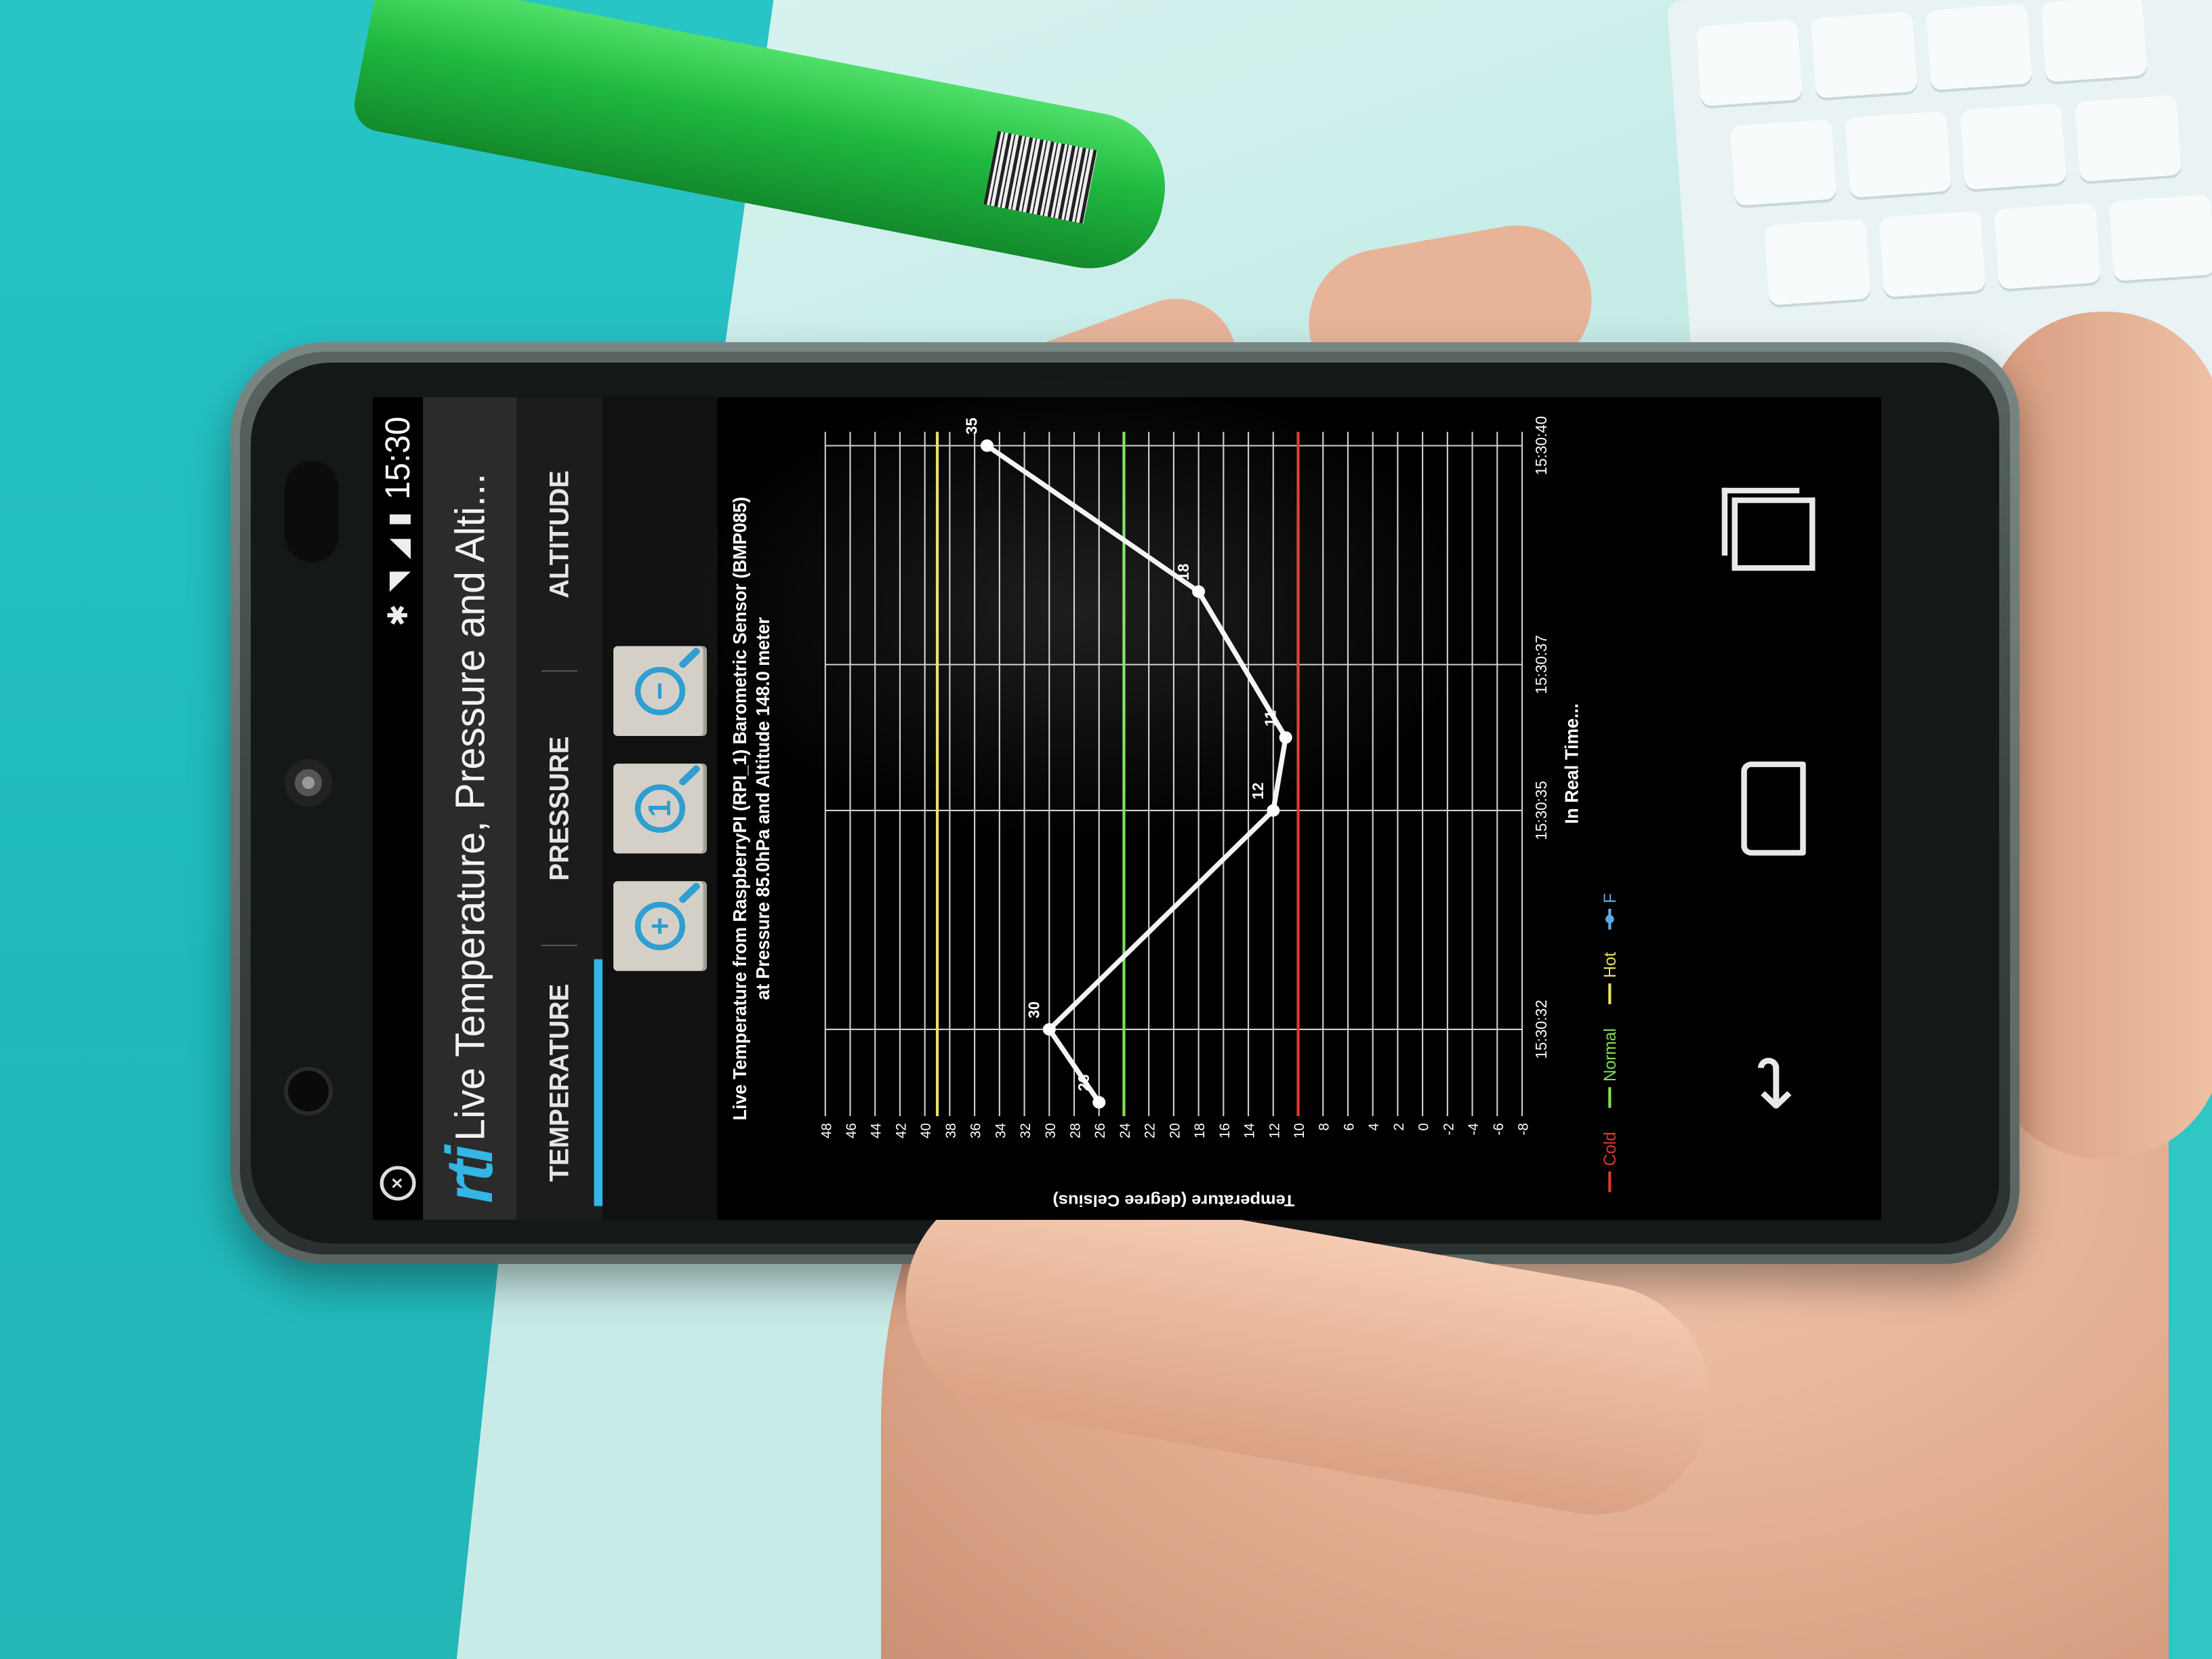  I want to click on hand-finger, so click(2099, 735).